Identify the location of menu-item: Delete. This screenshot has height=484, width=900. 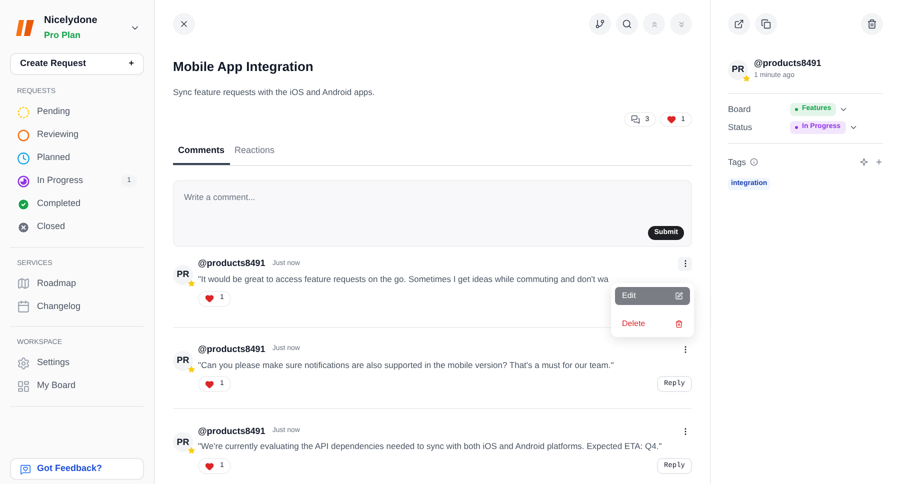
(652, 324).